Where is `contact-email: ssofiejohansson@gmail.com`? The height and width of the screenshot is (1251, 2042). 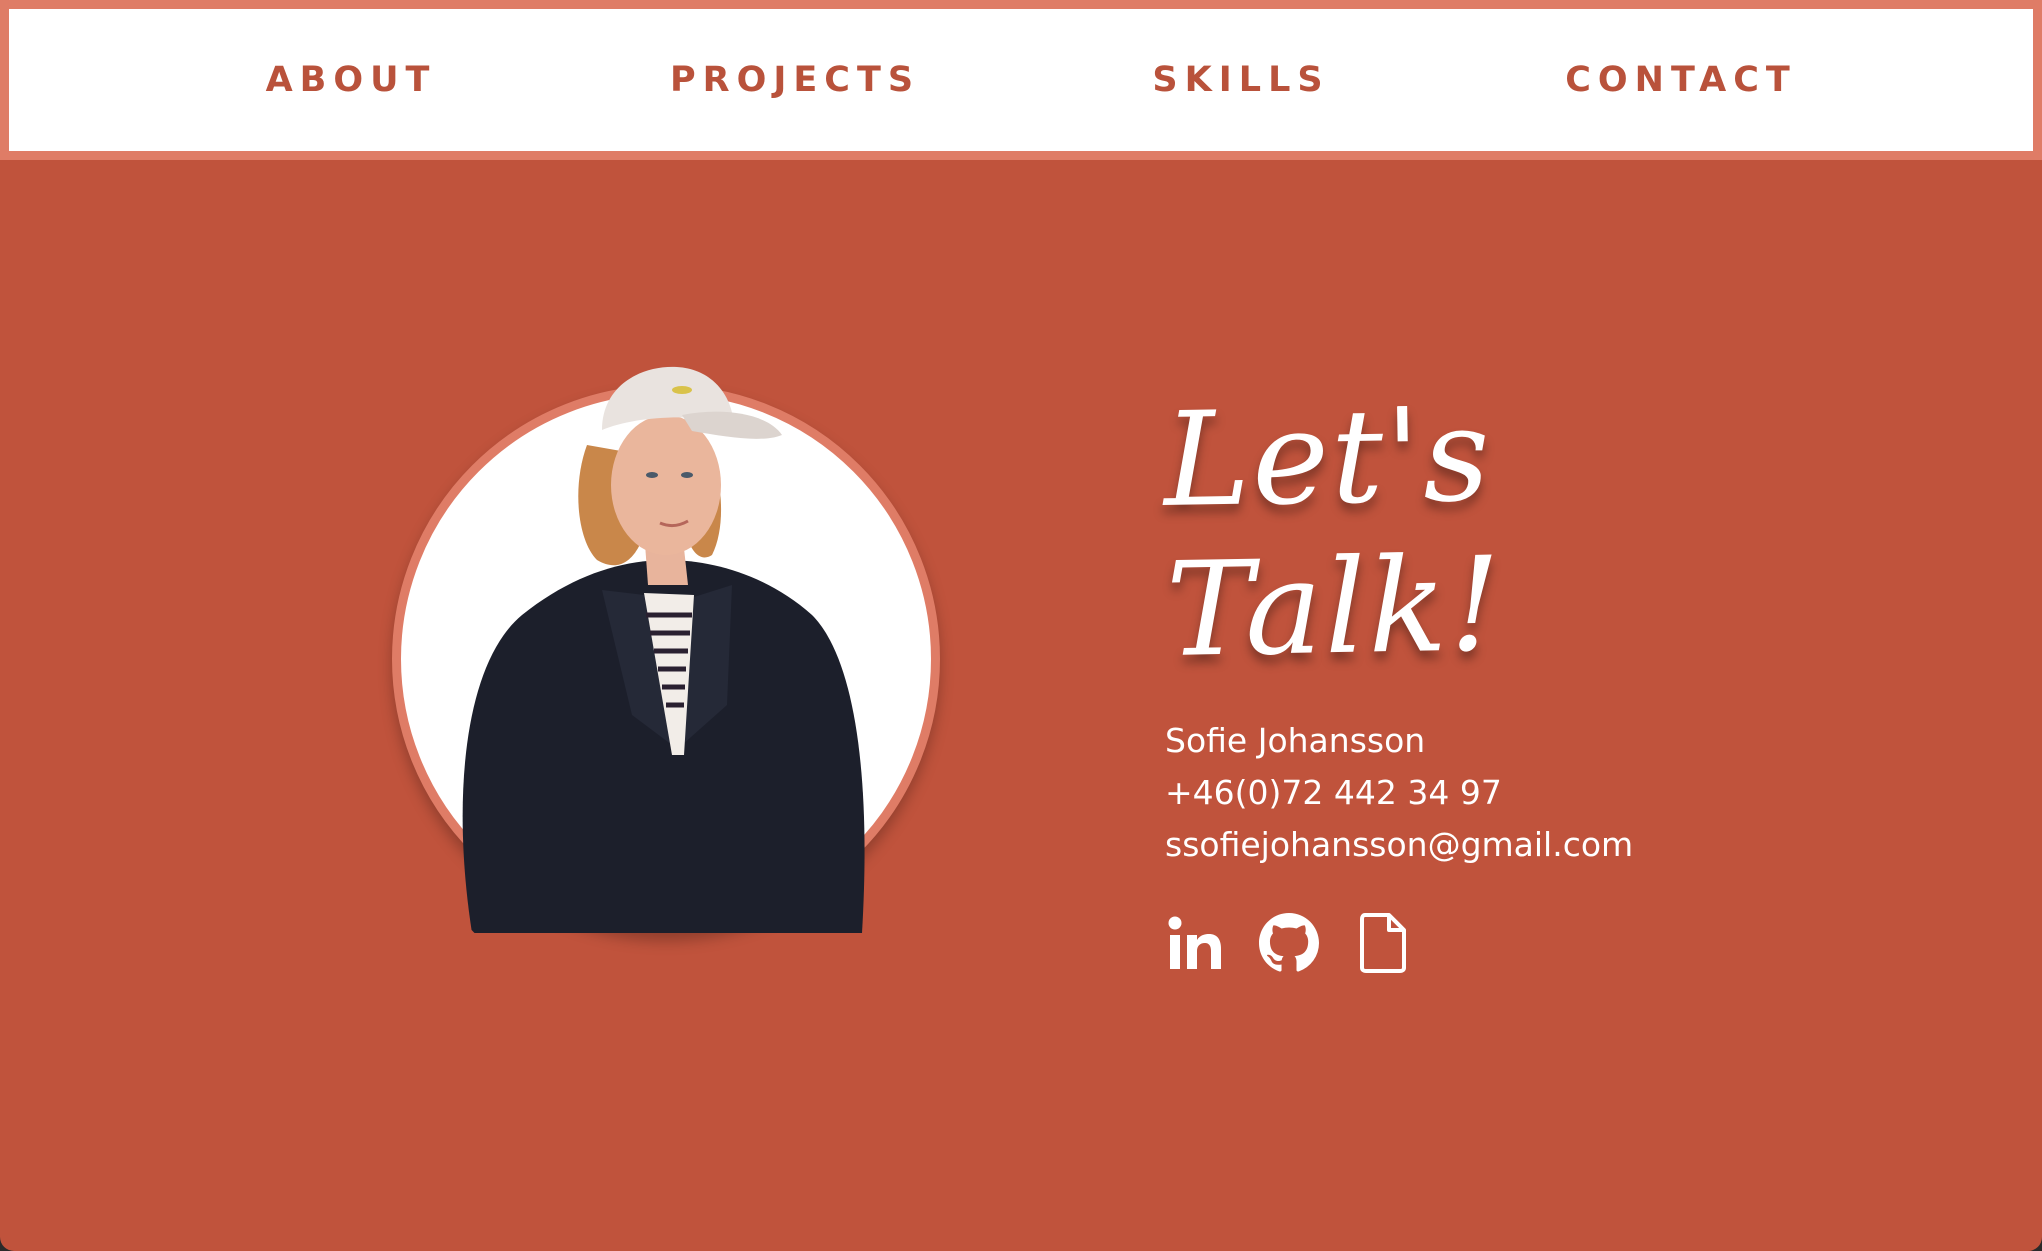 contact-email: ssofiejohansson@gmail.com is located at coordinates (1515, 845).